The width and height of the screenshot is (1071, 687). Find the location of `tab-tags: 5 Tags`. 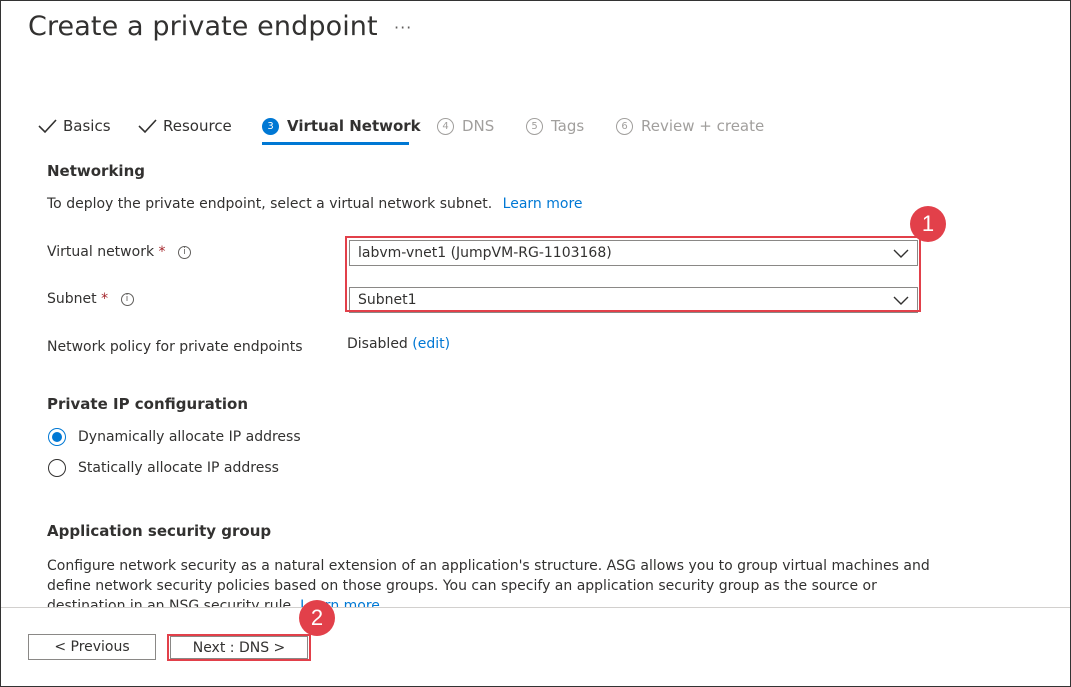

tab-tags: 5 Tags is located at coordinates (555, 126).